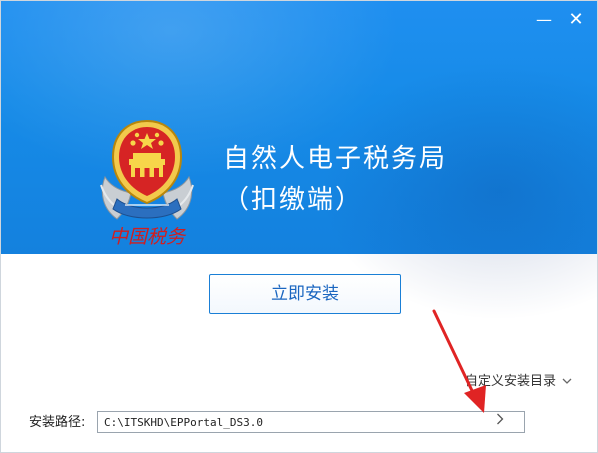 The image size is (598, 453). What do you see at coordinates (567, 381) in the screenshot?
I see `chevron-down-icon` at bounding box center [567, 381].